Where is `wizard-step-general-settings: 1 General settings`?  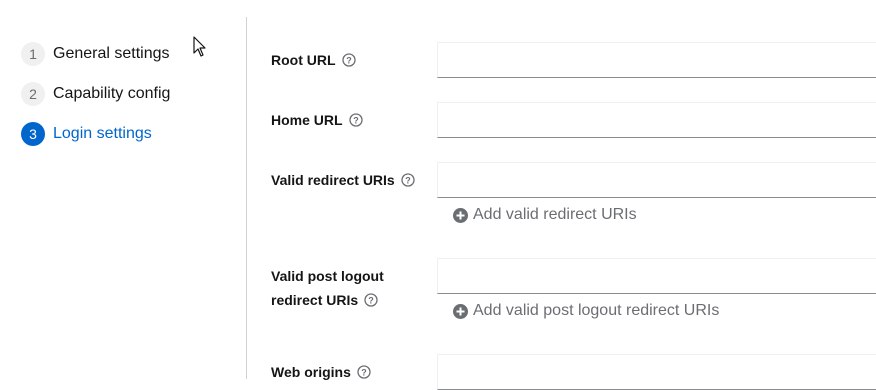 wizard-step-general-settings: 1 General settings is located at coordinates (95, 54).